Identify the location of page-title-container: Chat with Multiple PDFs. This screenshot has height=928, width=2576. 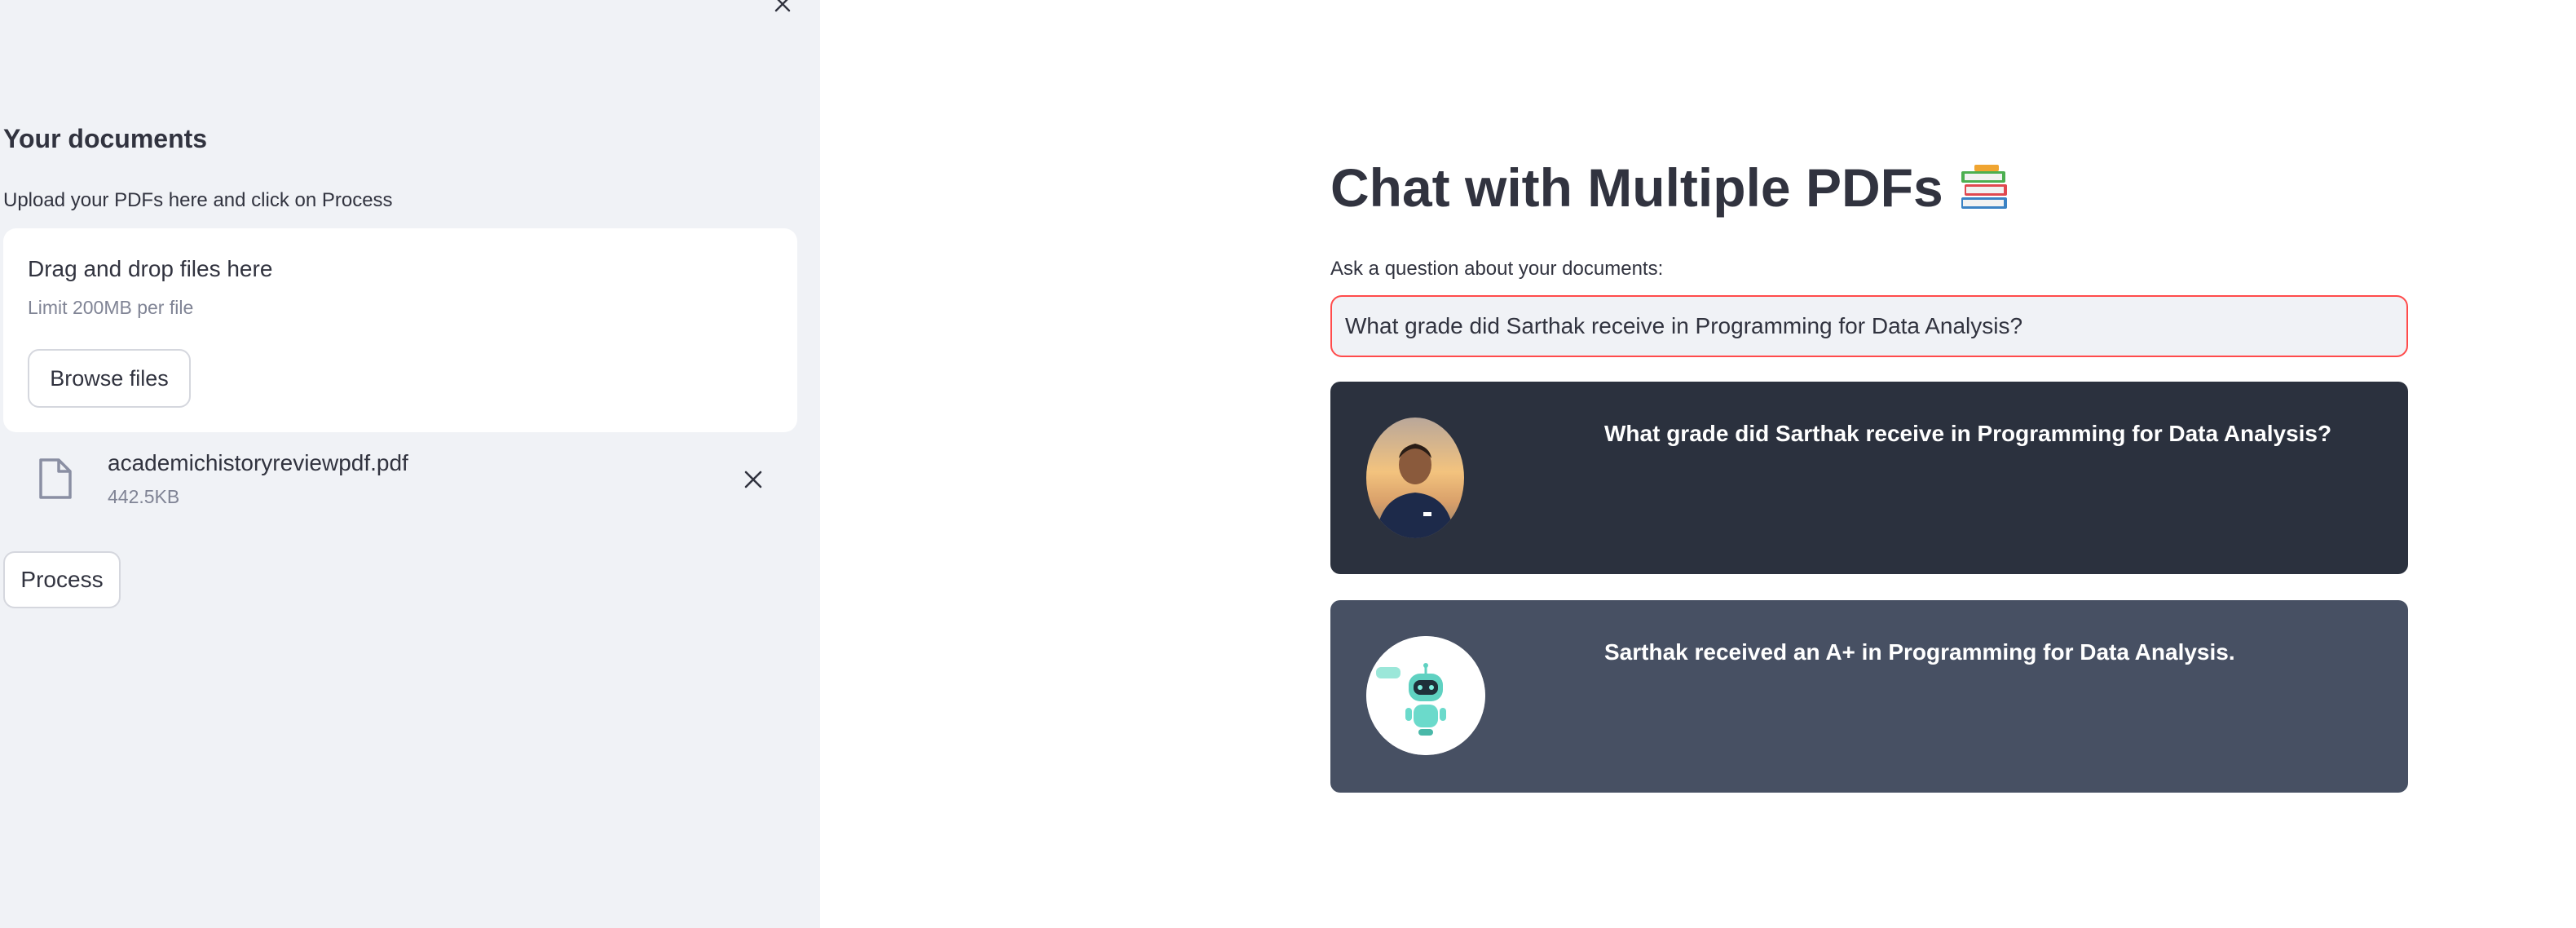
(1670, 188).